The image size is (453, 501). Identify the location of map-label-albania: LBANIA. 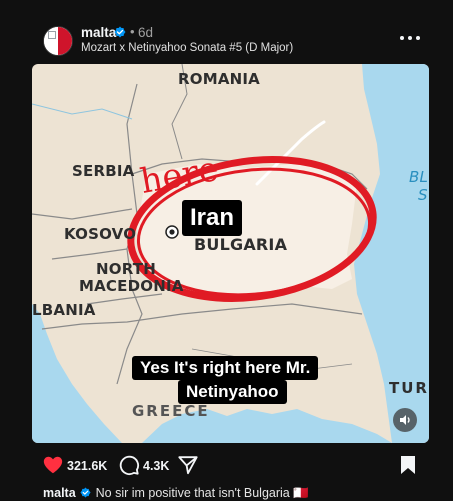
(64, 310).